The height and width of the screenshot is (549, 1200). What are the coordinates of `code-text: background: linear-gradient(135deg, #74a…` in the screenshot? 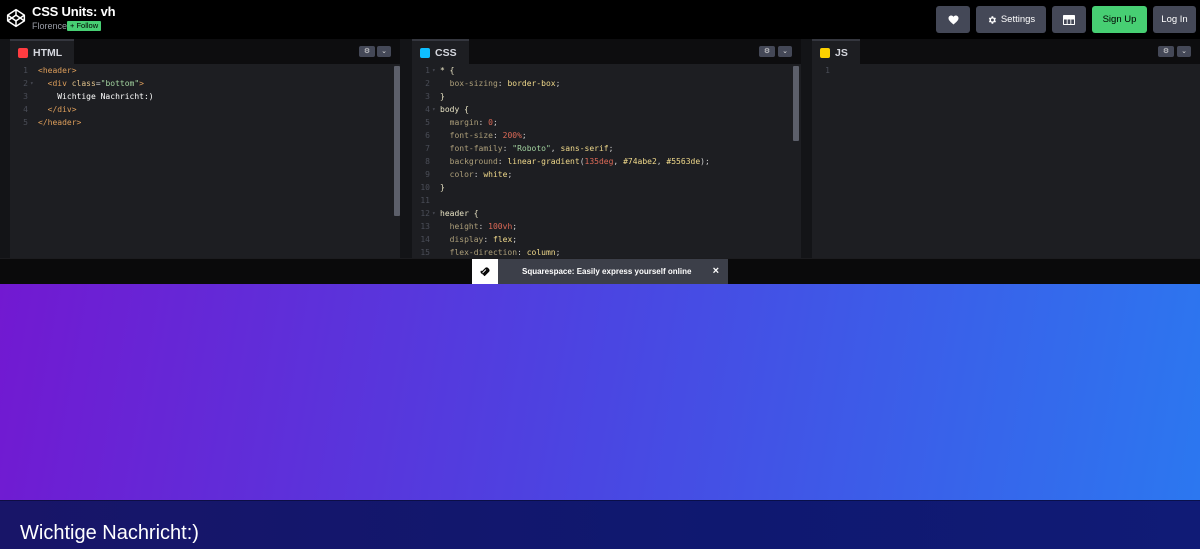 It's located at (575, 161).